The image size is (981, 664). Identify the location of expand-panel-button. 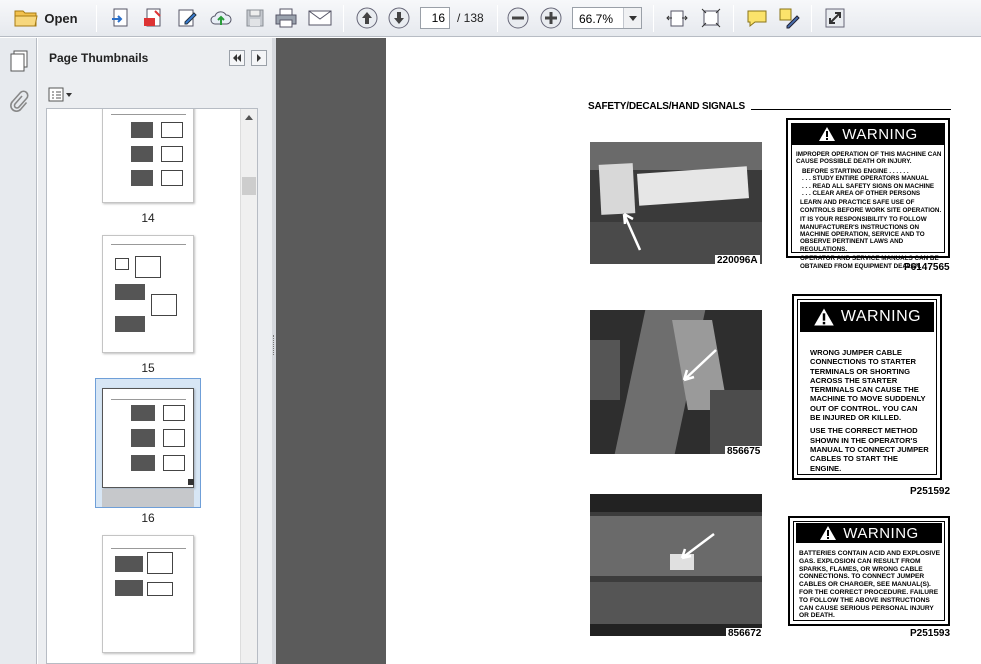
(259, 58).